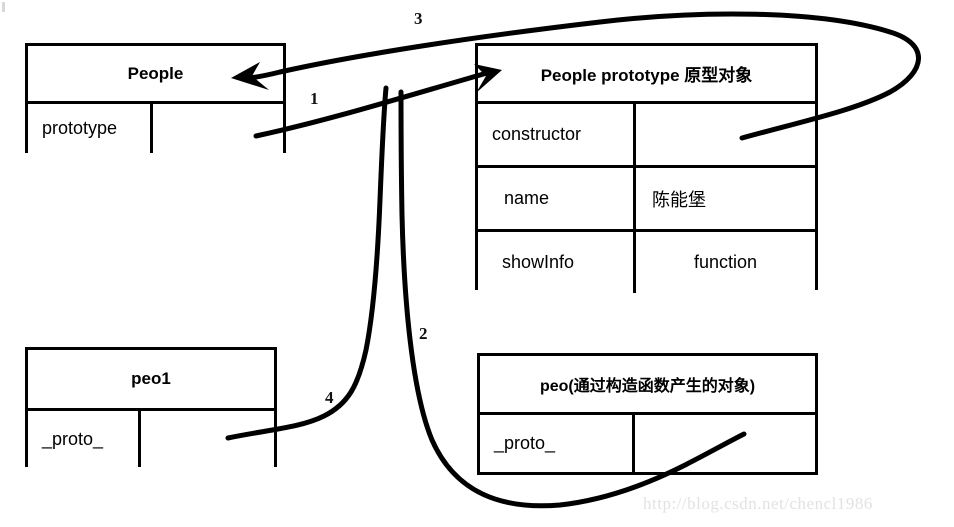 The image size is (954, 527). I want to click on arrow-label-3-text: 3, so click(418, 18).